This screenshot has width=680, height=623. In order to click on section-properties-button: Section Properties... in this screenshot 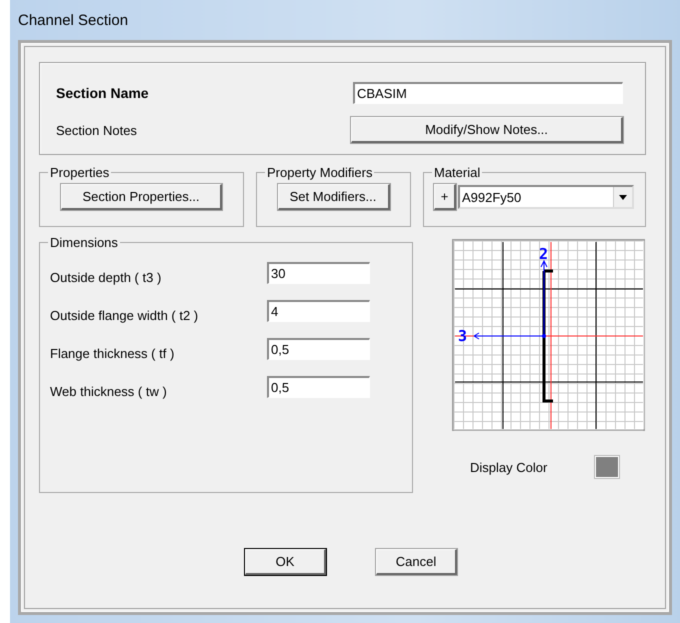, I will do `click(141, 197)`.